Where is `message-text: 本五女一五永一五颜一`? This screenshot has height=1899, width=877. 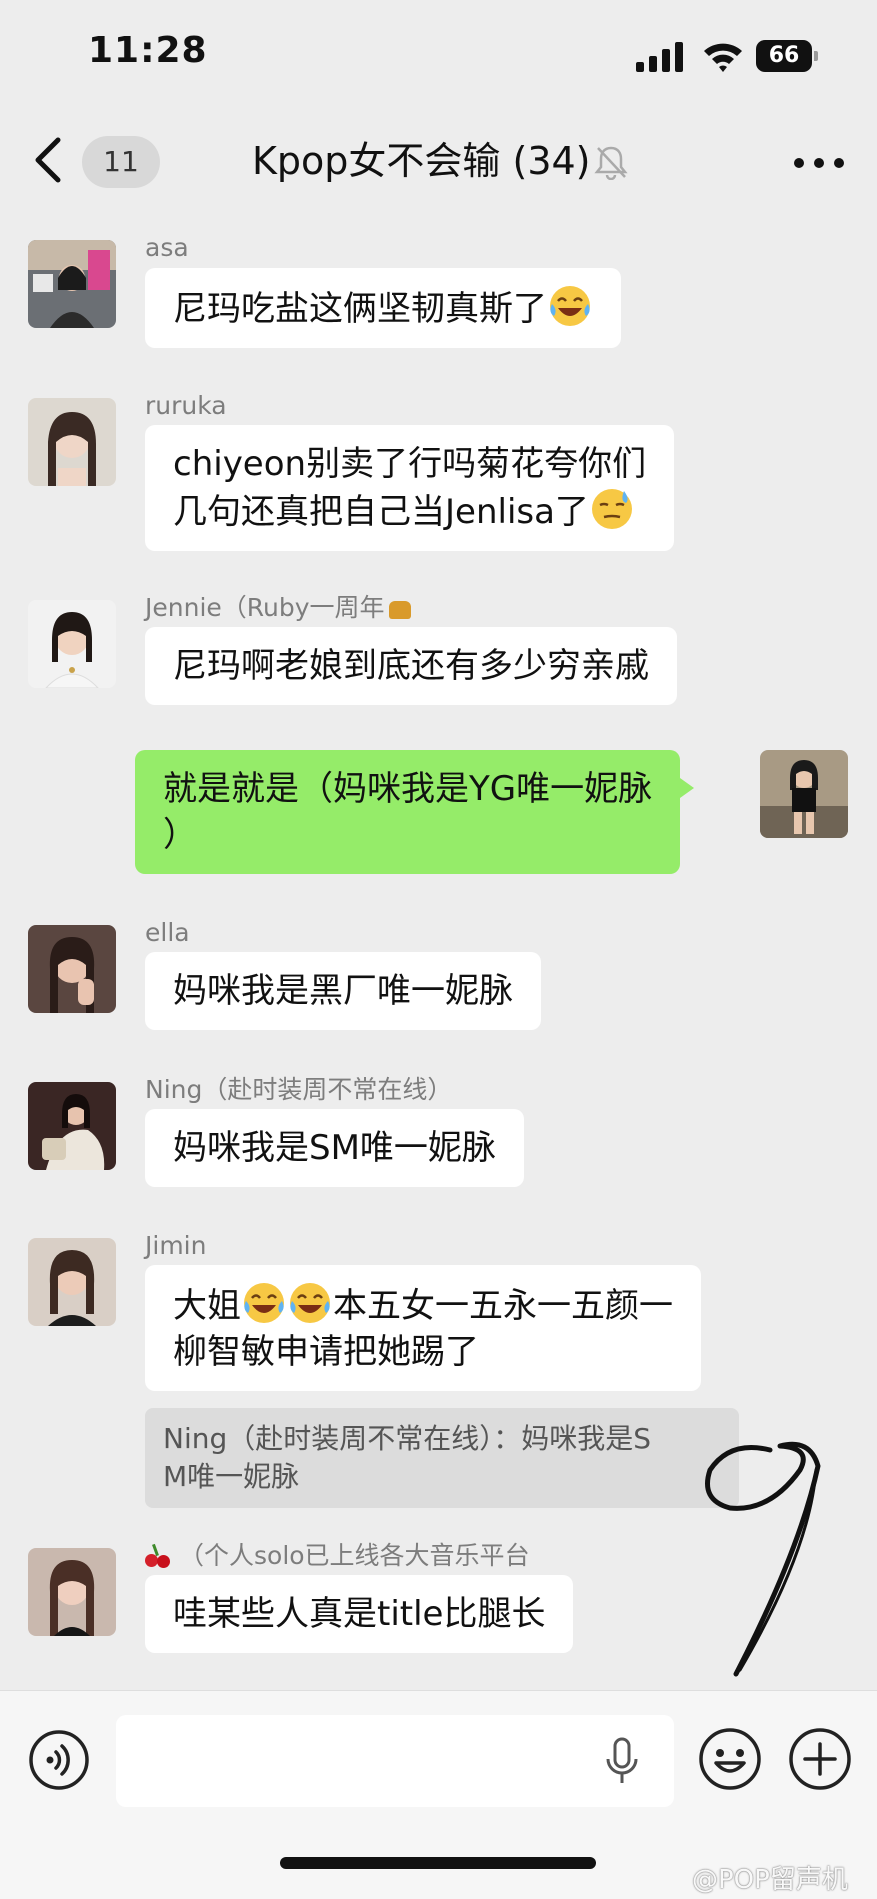 message-text: 本五女一五永一五颜一 is located at coordinates (503, 1306).